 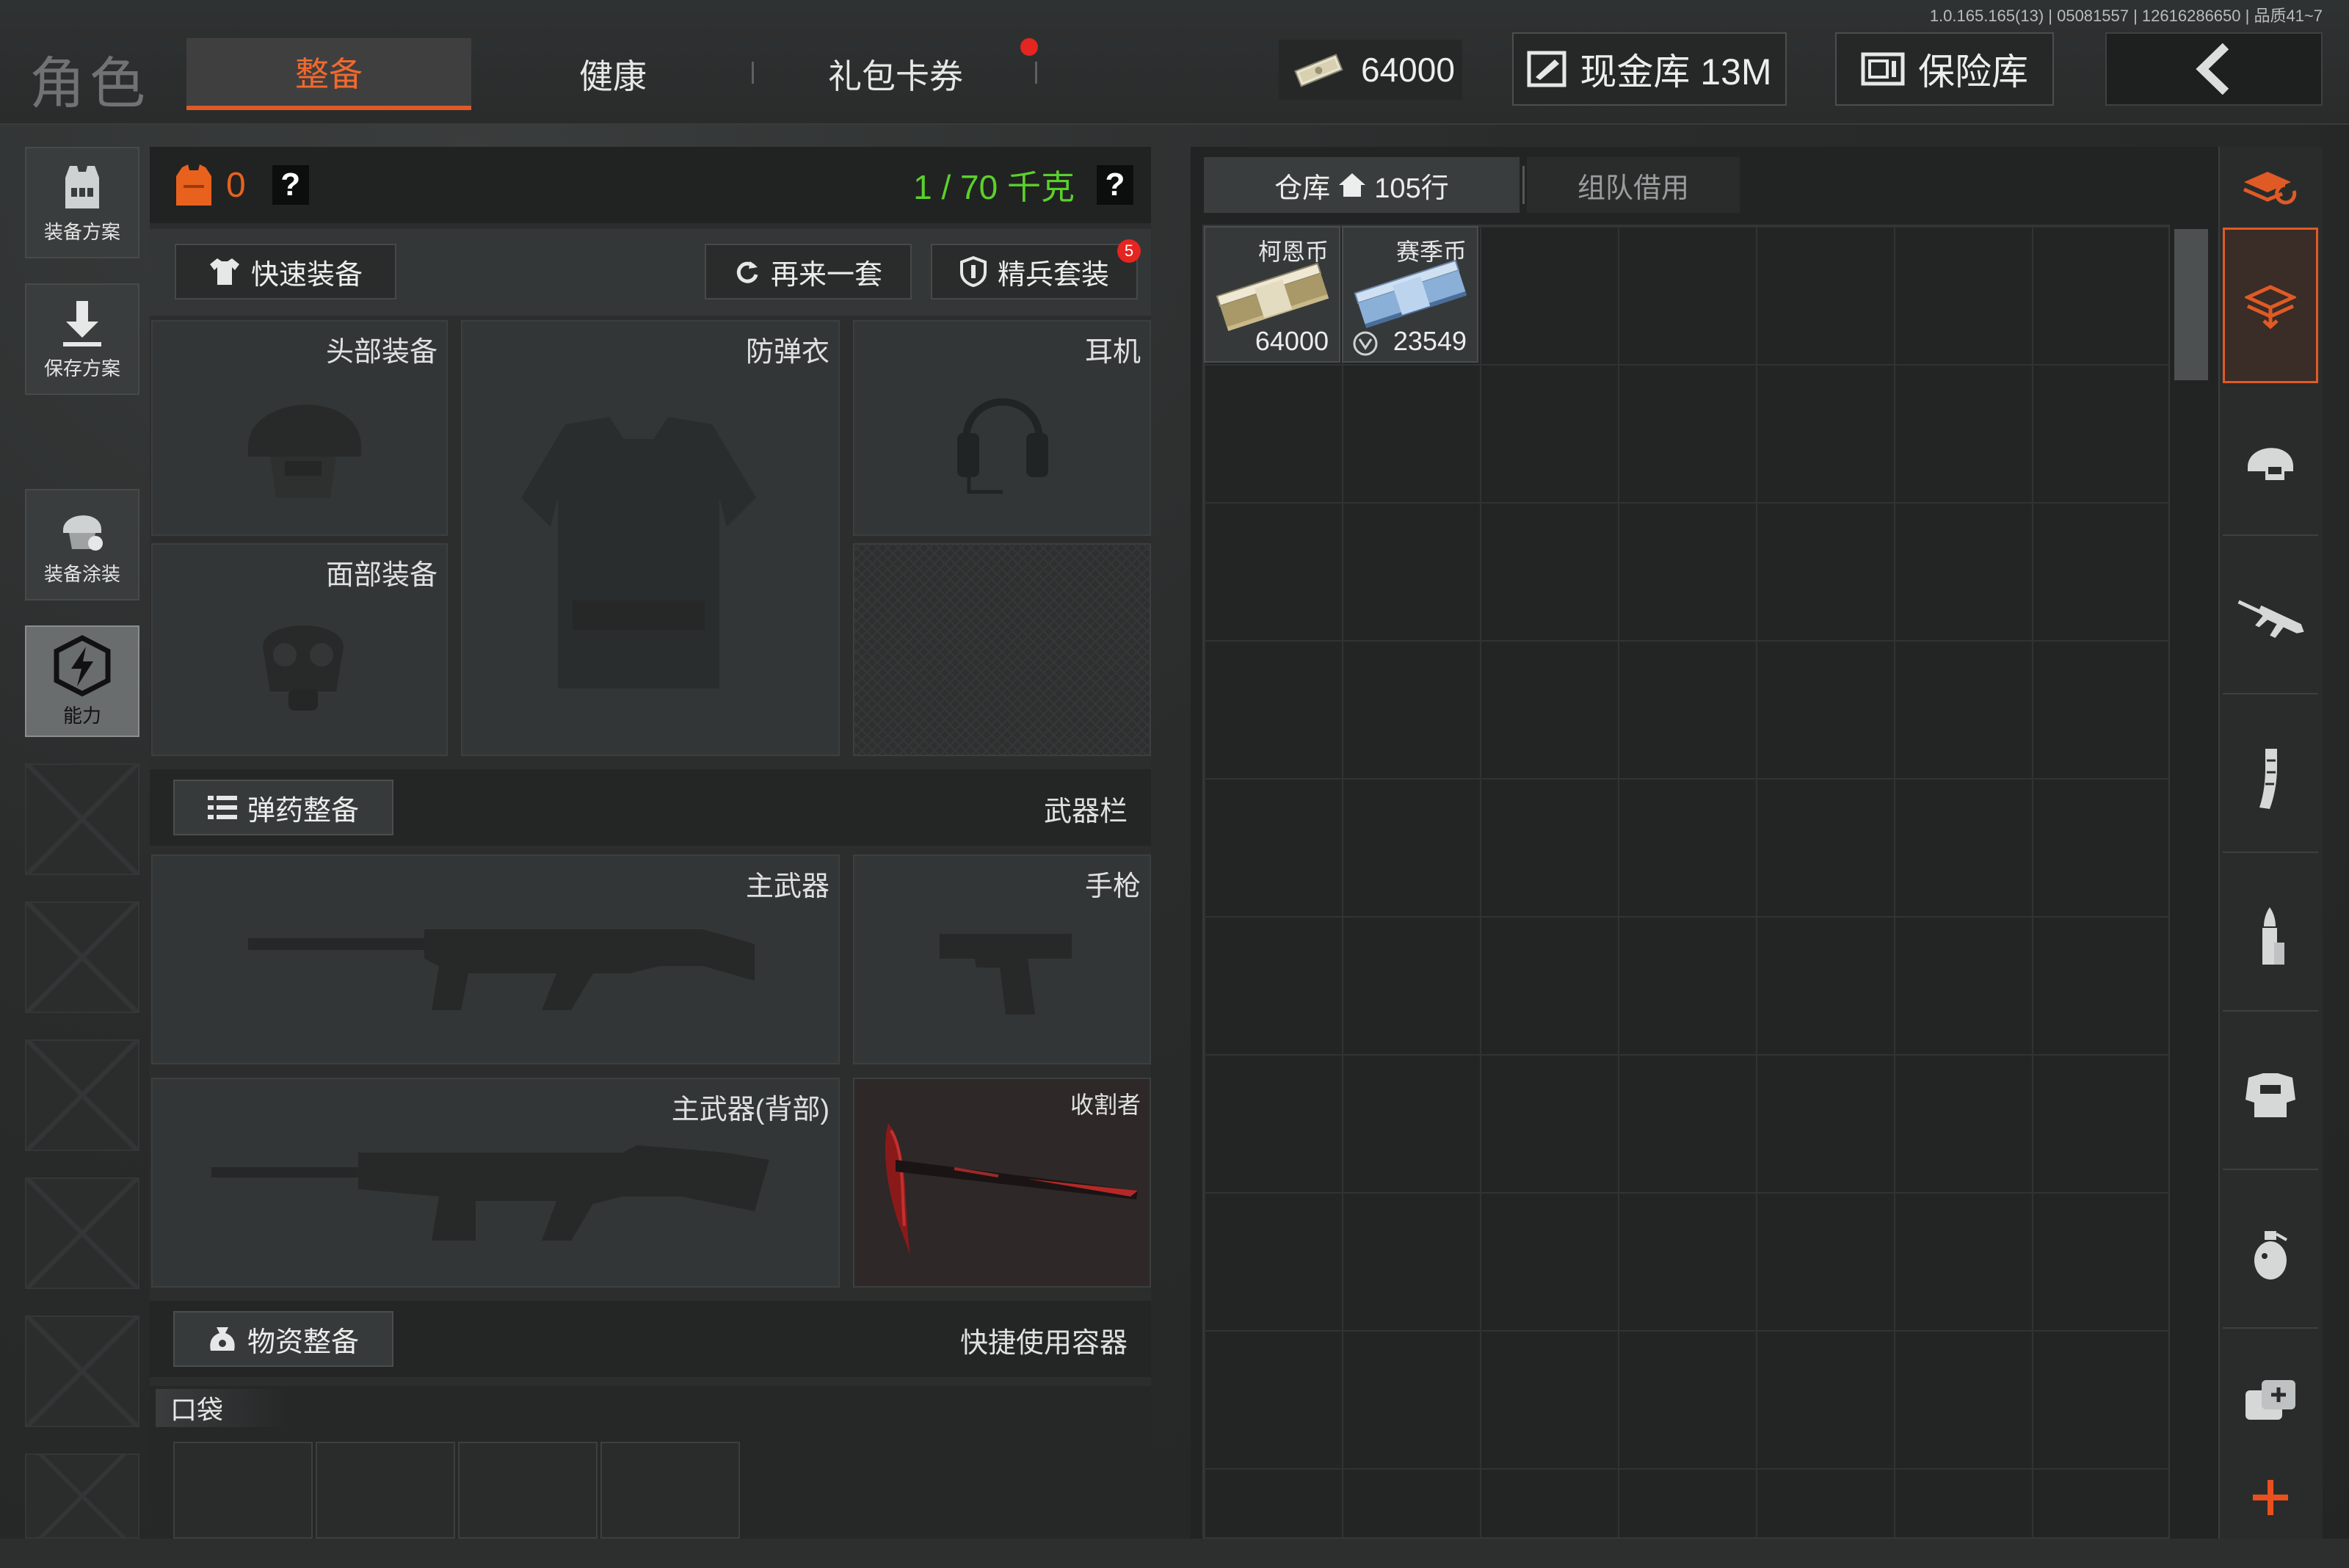 What do you see at coordinates (1129, 251) in the screenshot?
I see `elite-badge: 5` at bounding box center [1129, 251].